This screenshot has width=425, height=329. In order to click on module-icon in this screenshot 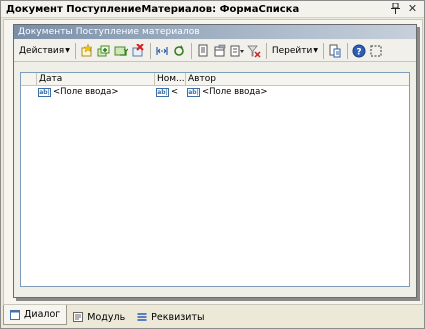, I will do `click(78, 317)`.